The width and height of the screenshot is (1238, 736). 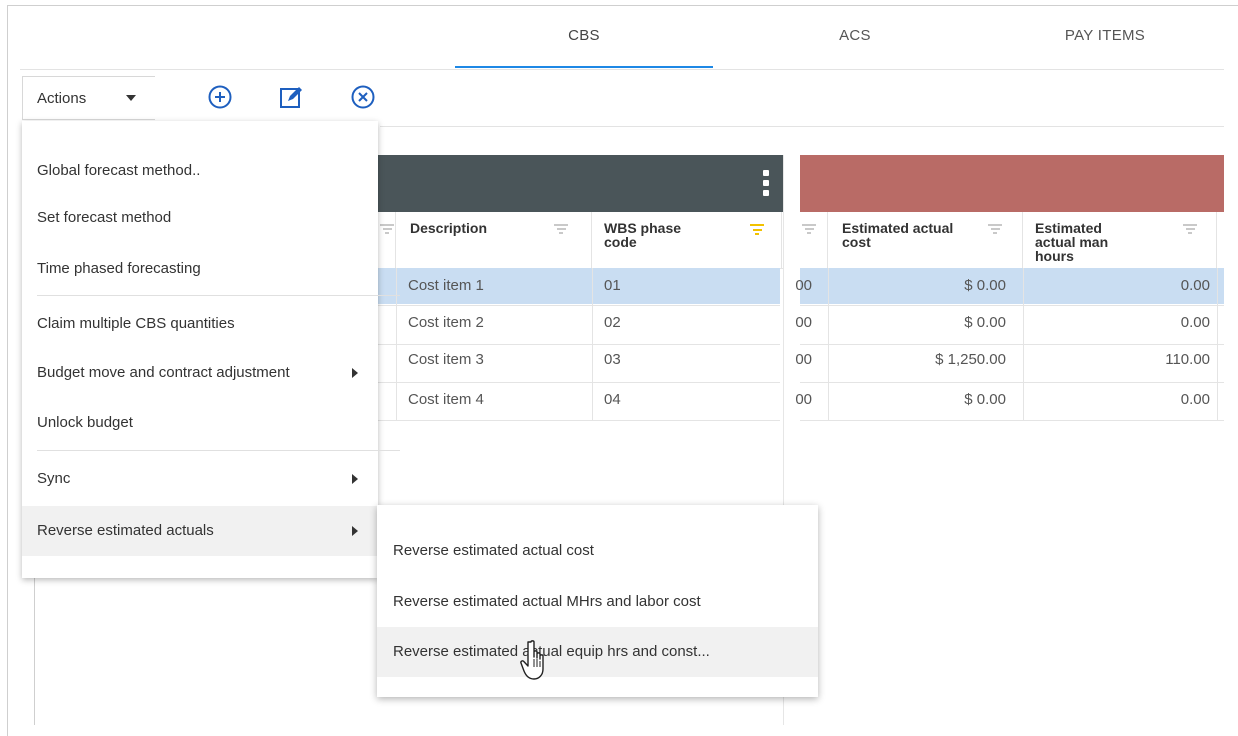 What do you see at coordinates (584, 45) in the screenshot?
I see `tab-cbs: CBS` at bounding box center [584, 45].